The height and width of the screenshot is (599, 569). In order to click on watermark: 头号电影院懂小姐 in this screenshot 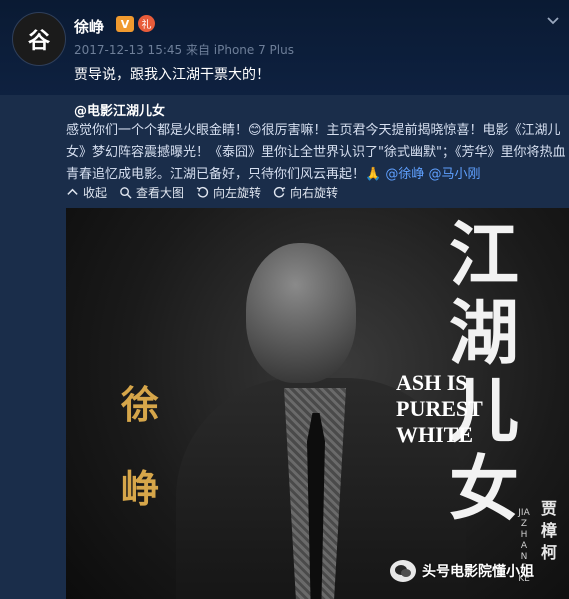, I will do `click(462, 571)`.